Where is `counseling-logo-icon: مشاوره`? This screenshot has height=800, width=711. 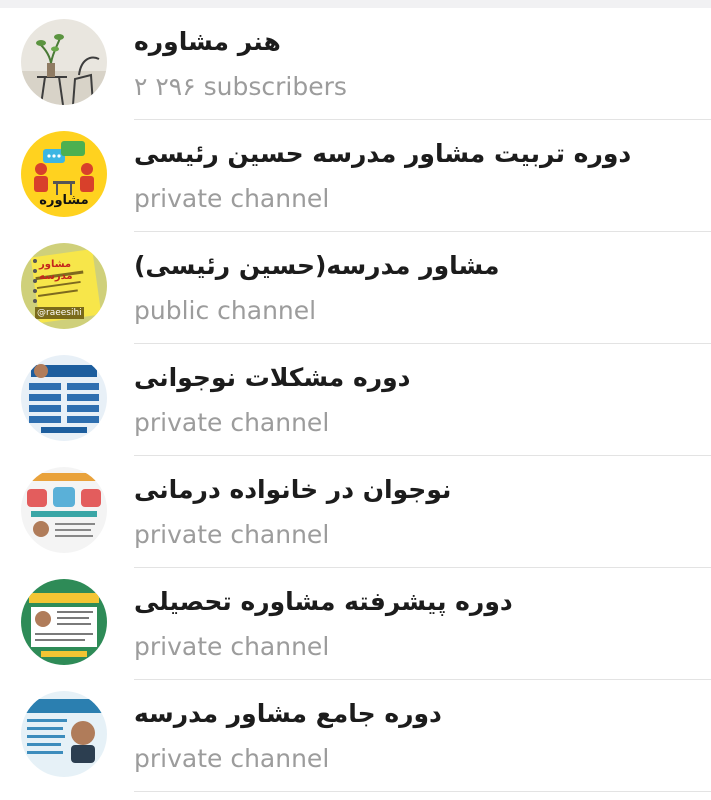 counseling-logo-icon: مشاوره is located at coordinates (64, 174).